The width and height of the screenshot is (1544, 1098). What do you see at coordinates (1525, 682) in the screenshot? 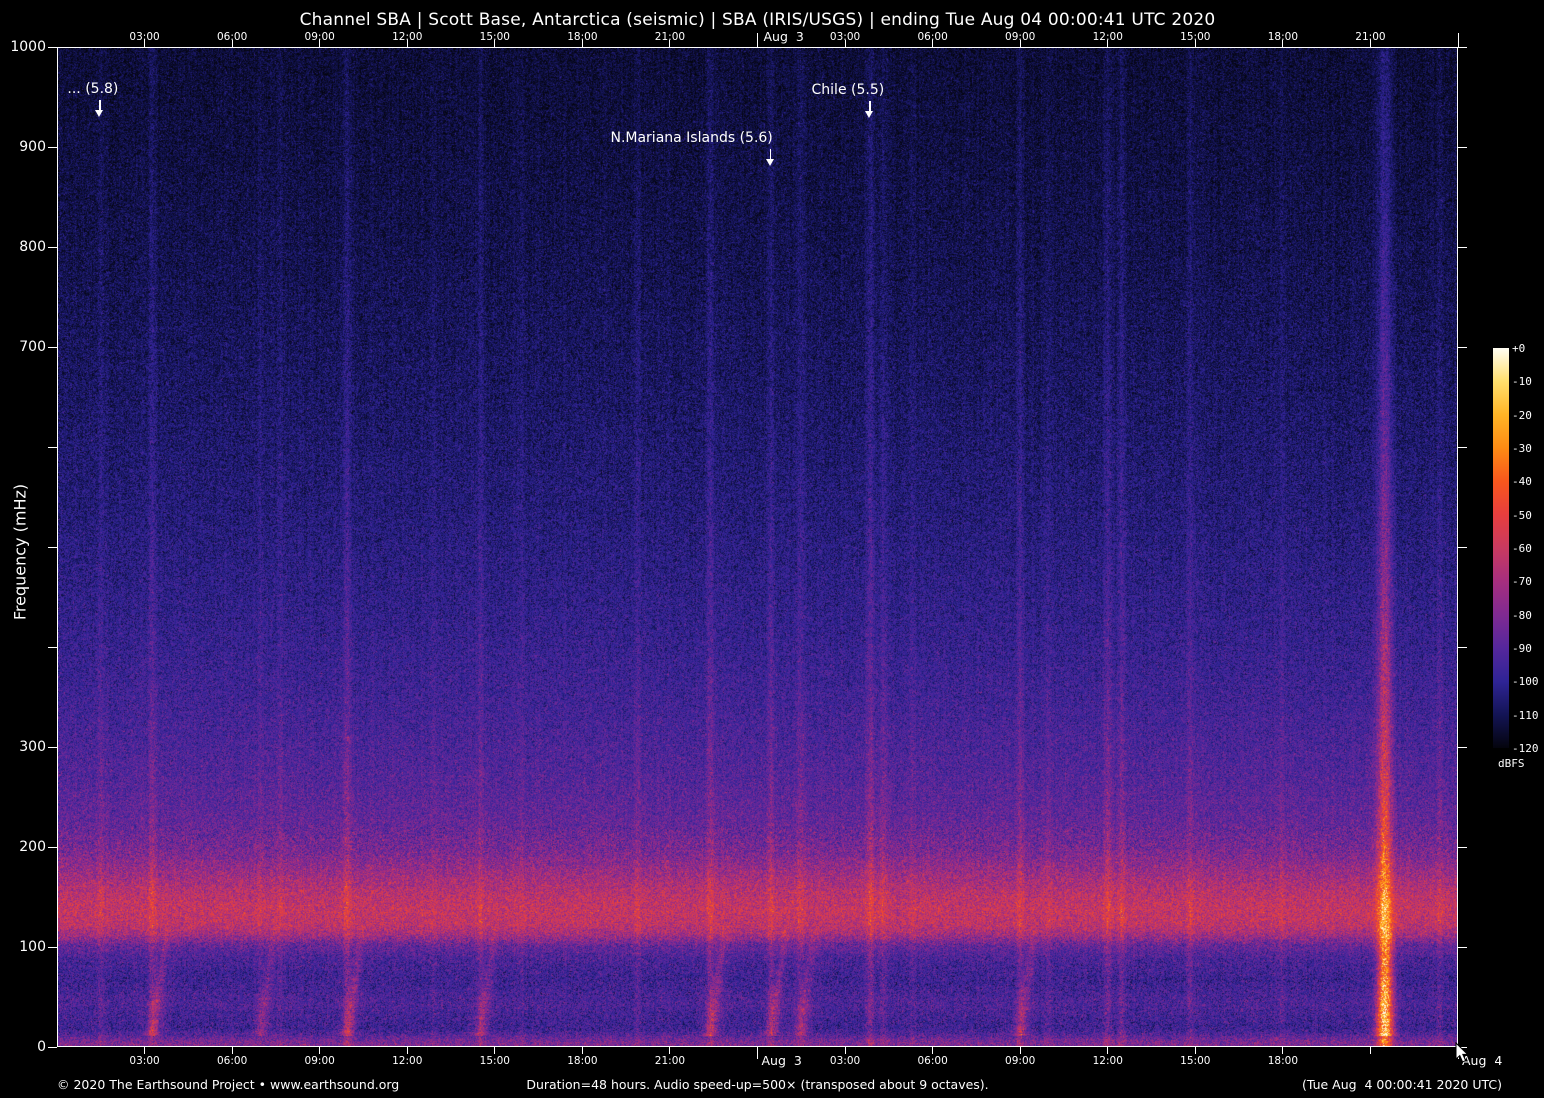
I see `colorbar-tick-label: -100` at bounding box center [1525, 682].